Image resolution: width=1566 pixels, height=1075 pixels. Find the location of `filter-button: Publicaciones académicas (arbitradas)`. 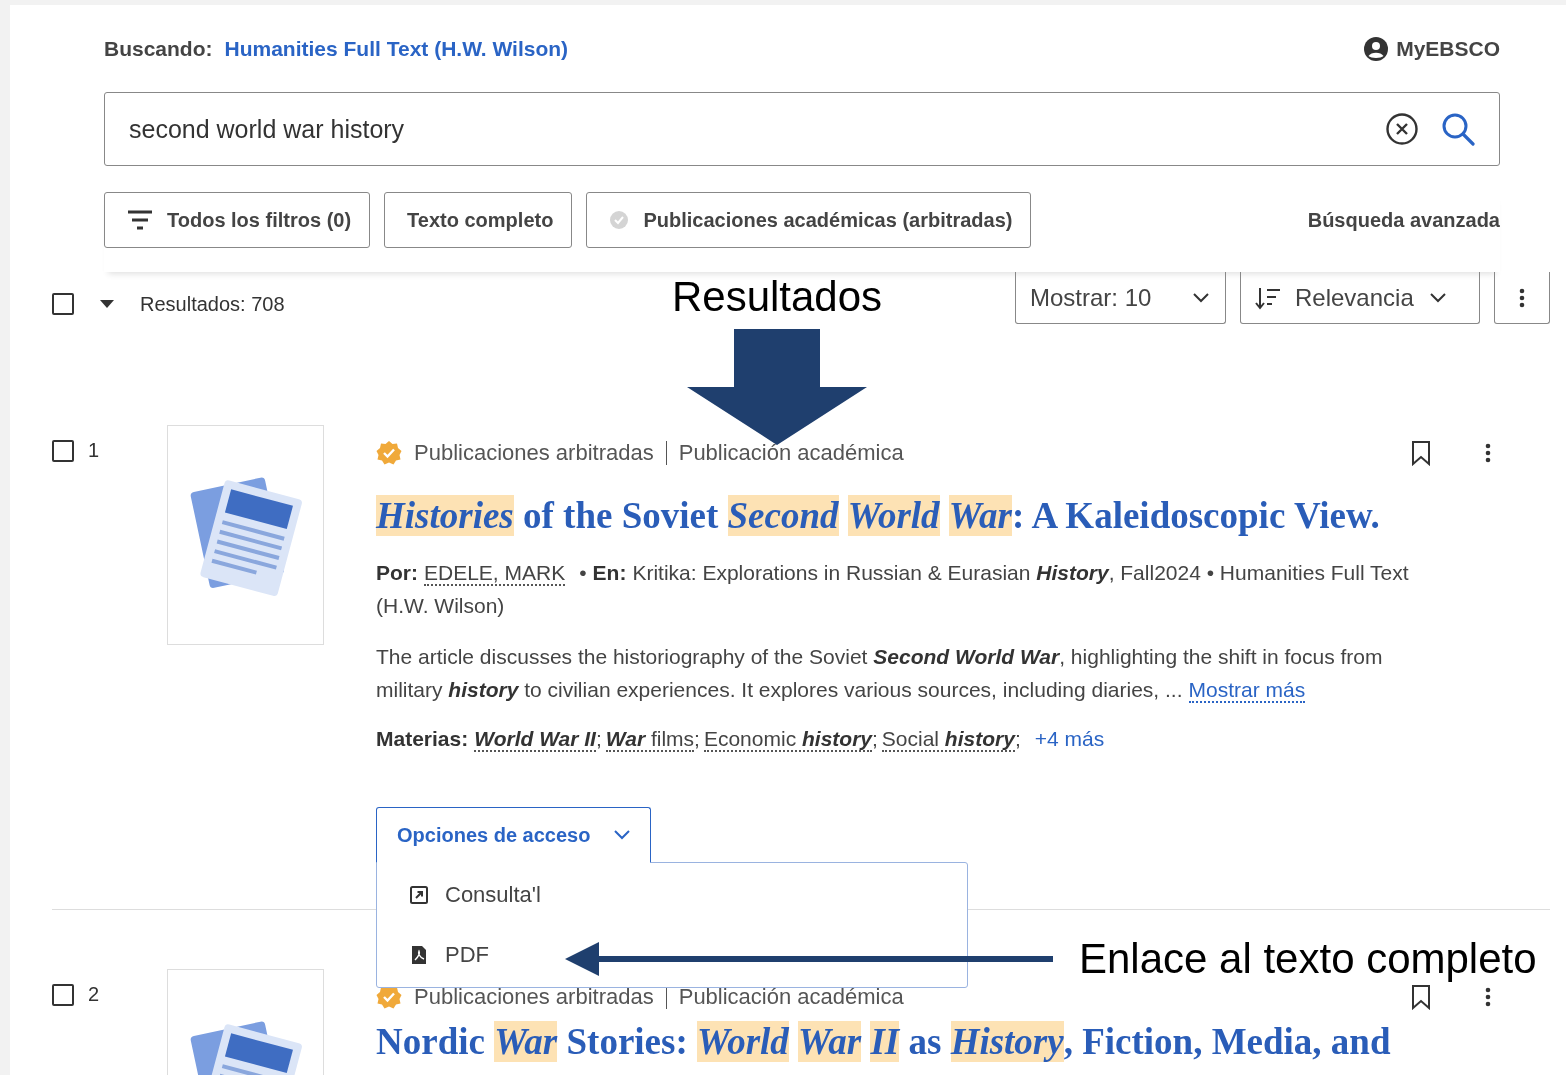

filter-button: Publicaciones académicas (arbitradas) is located at coordinates (809, 220).